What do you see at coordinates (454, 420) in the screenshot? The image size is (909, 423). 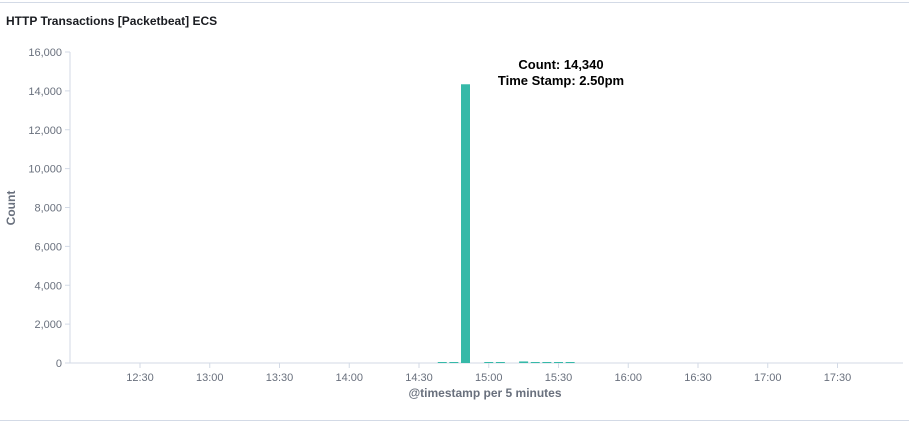 I see `panel-bottom-border` at bounding box center [454, 420].